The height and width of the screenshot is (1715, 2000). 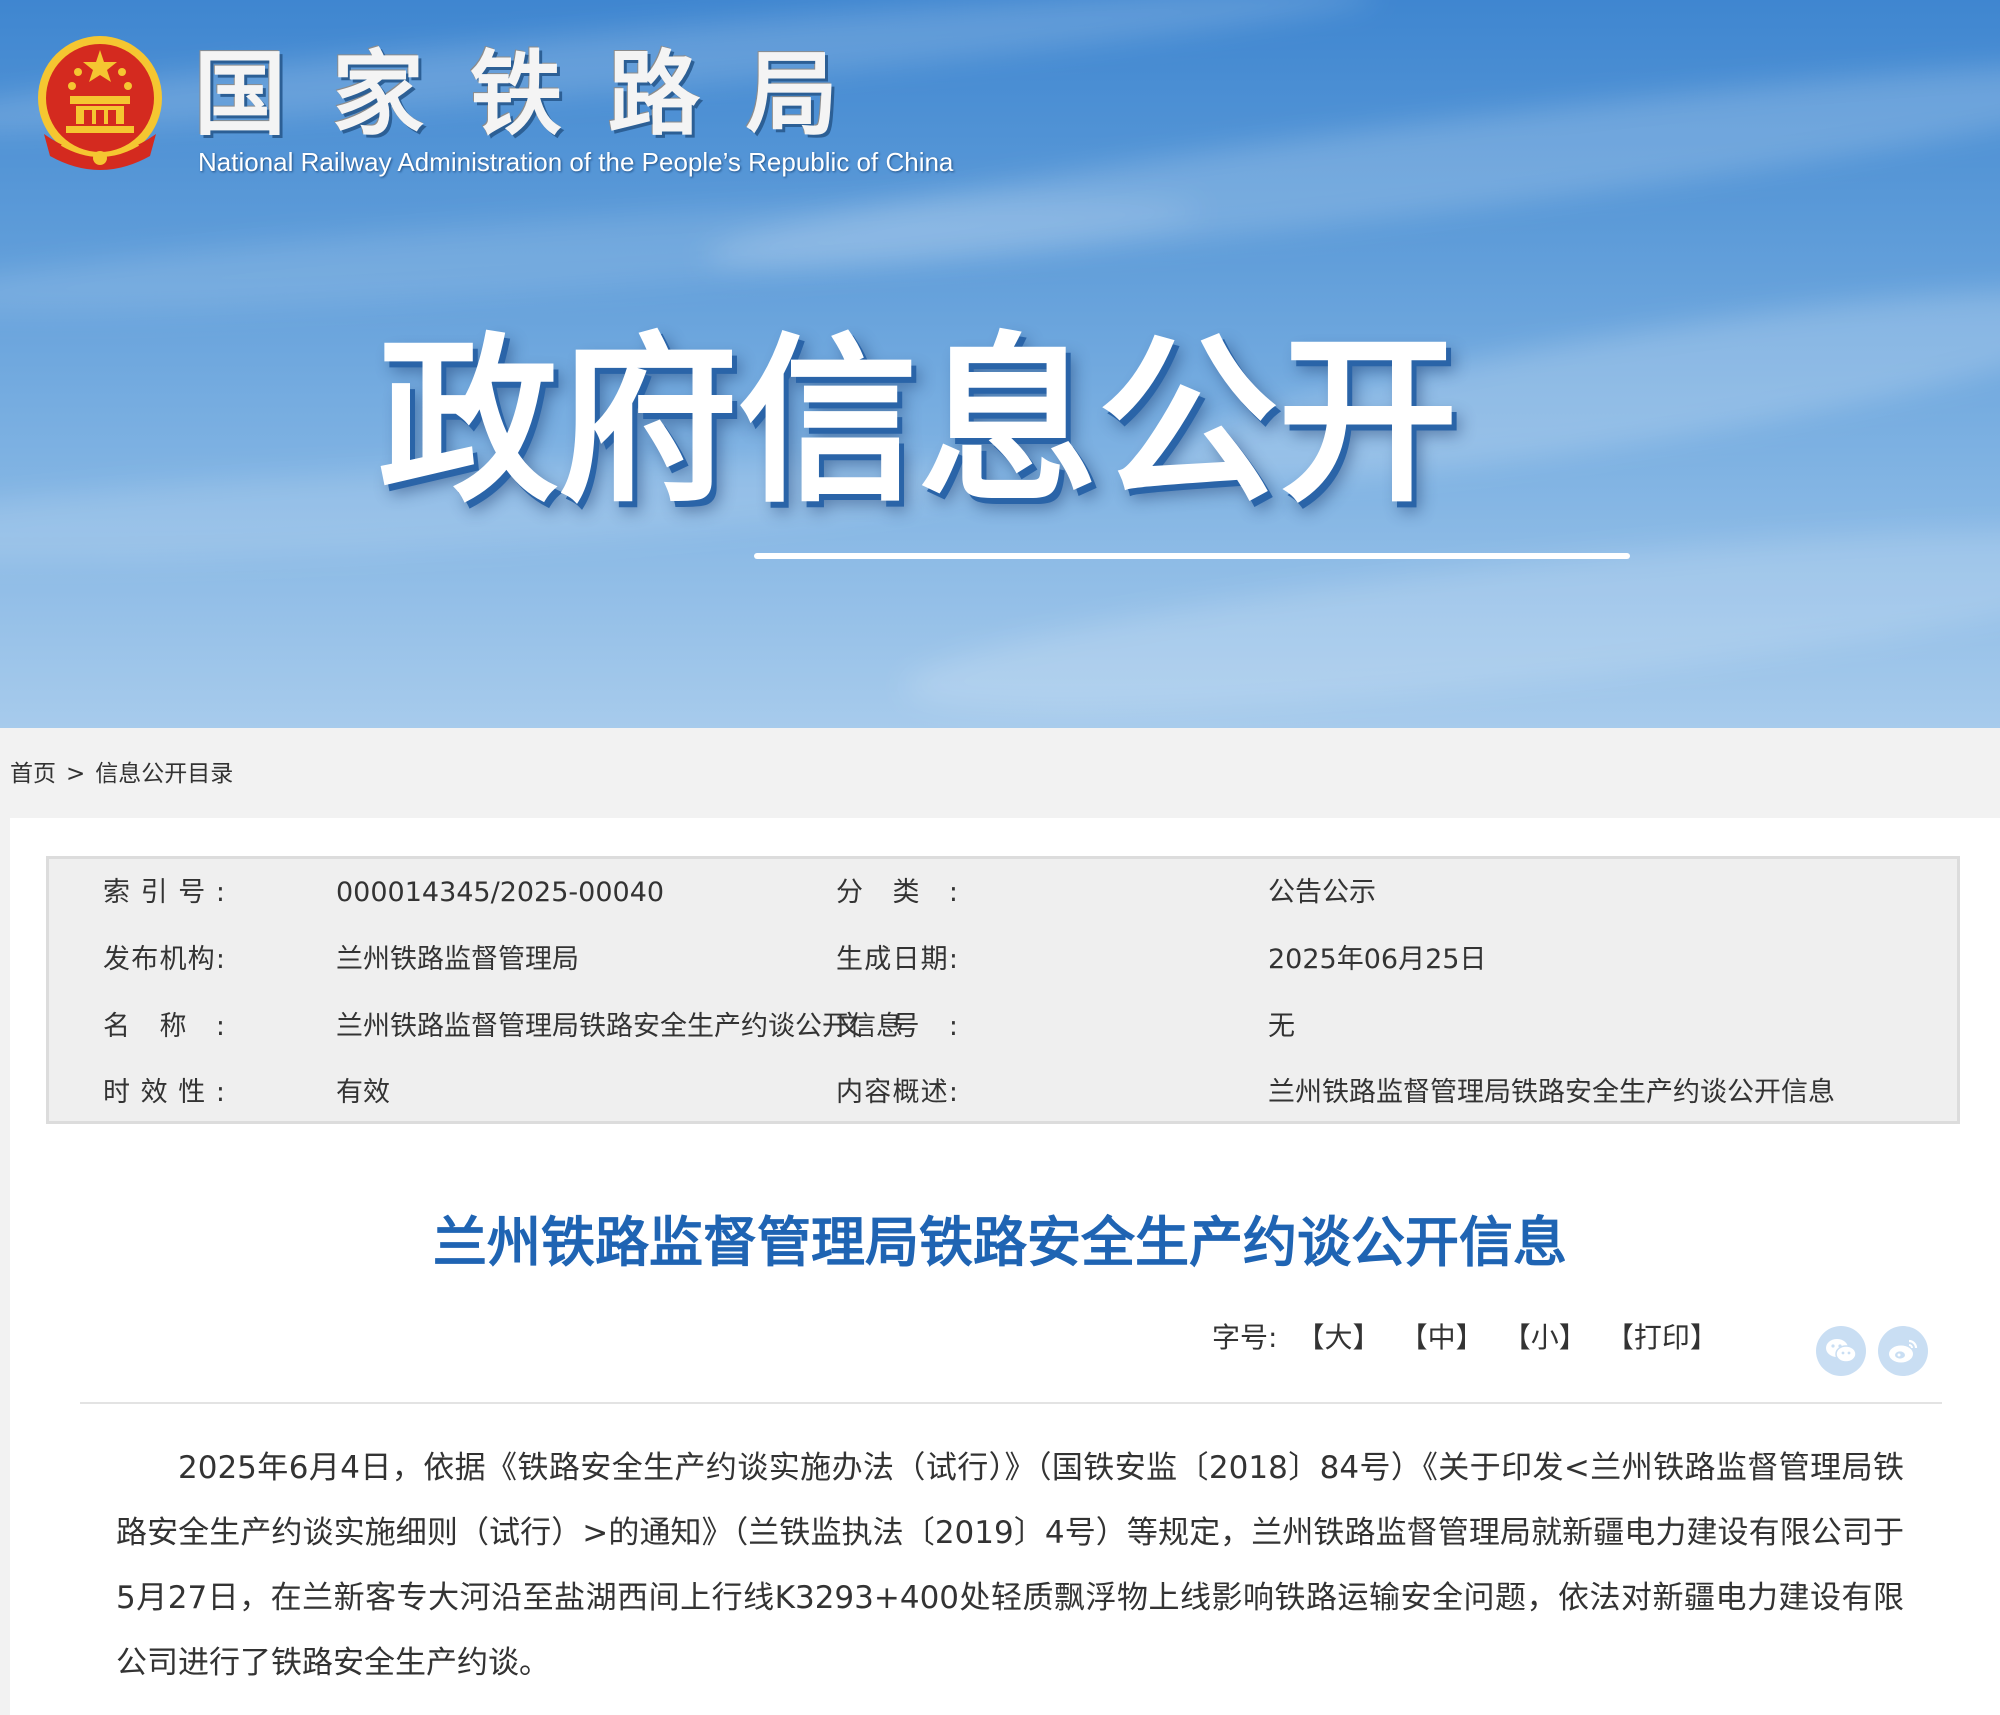 What do you see at coordinates (1551, 1092) in the screenshot?
I see `meta-value-summary: 兰州铁路监督管理局铁路安全生产约谈公开信息` at bounding box center [1551, 1092].